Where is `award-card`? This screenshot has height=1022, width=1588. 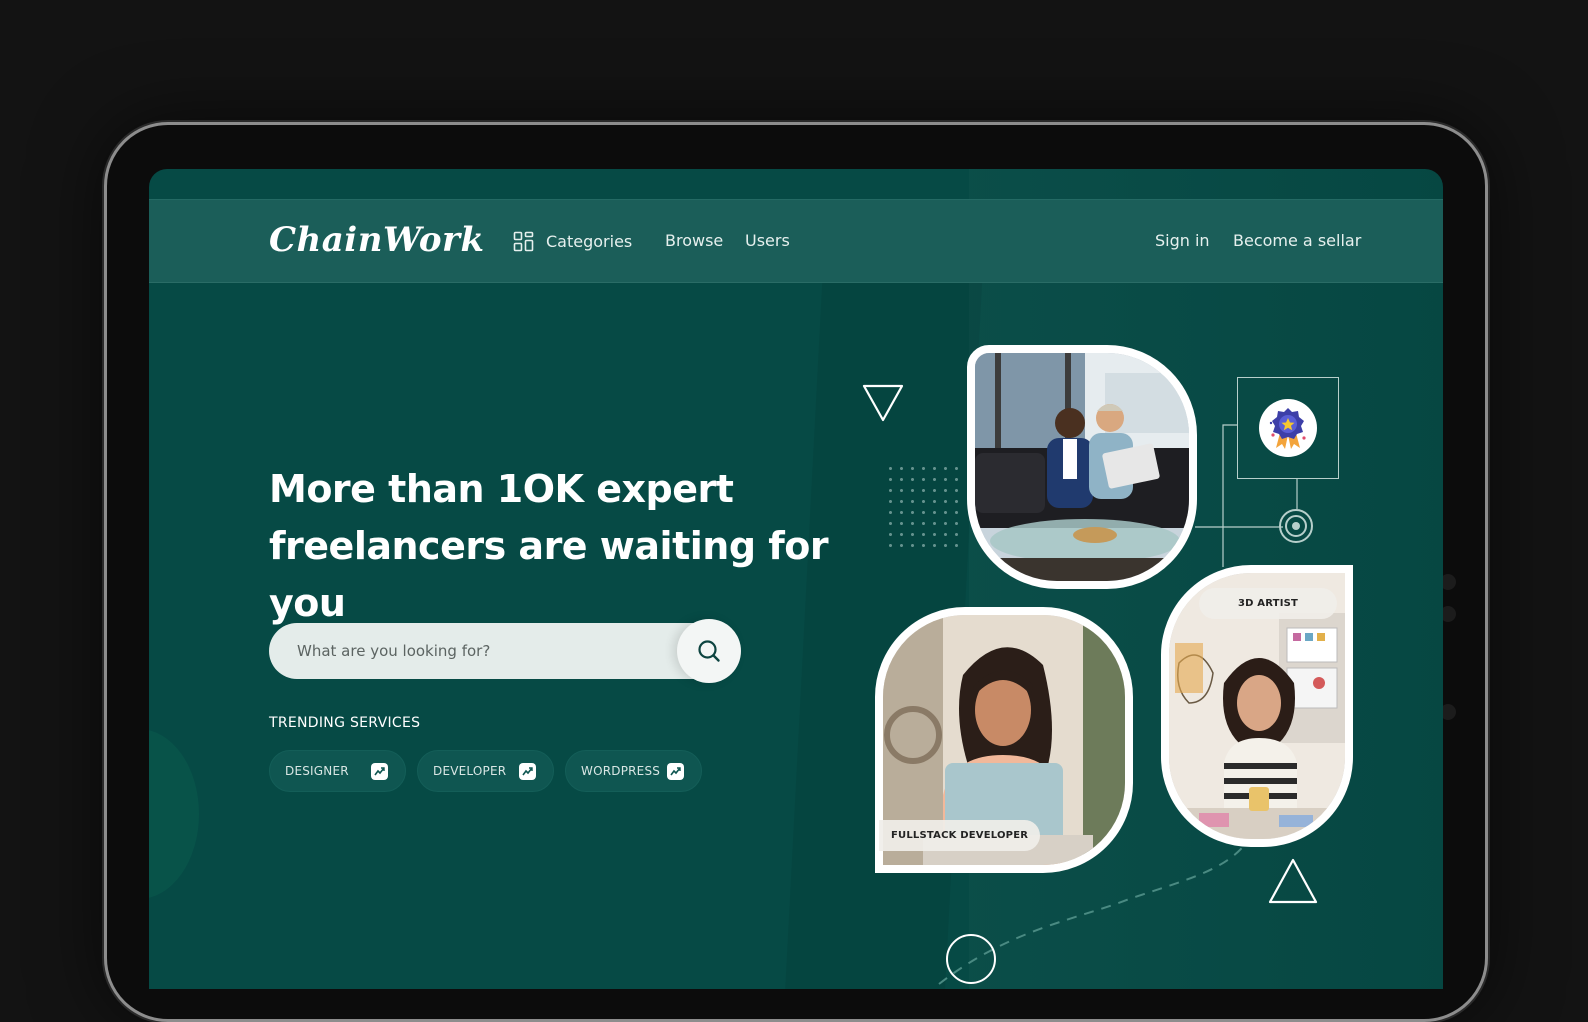 award-card is located at coordinates (1288, 428).